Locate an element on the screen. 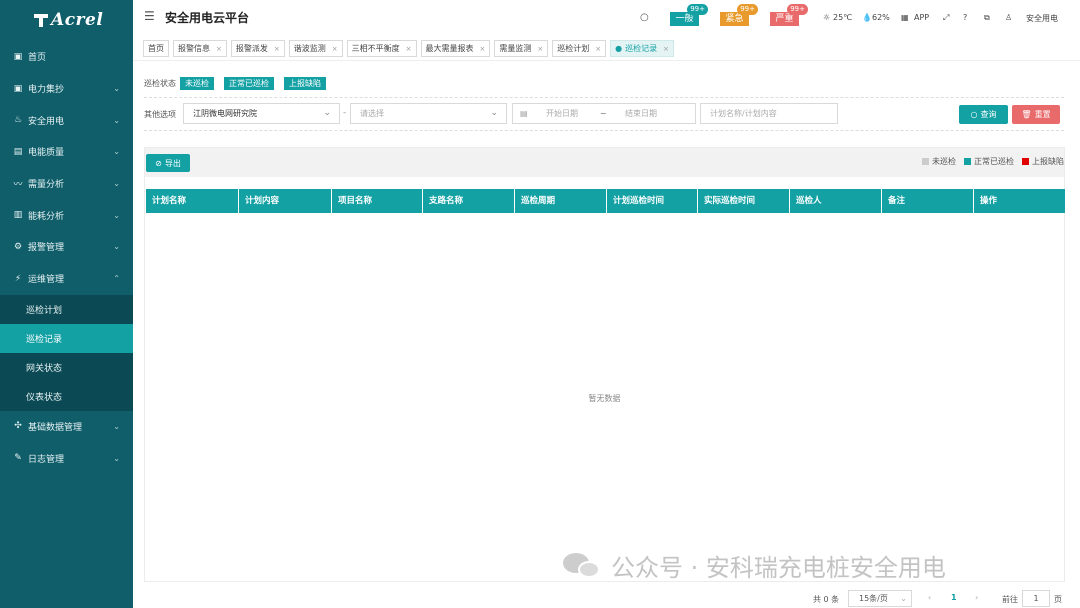 The width and height of the screenshot is (1080, 608). tab-label: 报警信息 is located at coordinates (194, 48).